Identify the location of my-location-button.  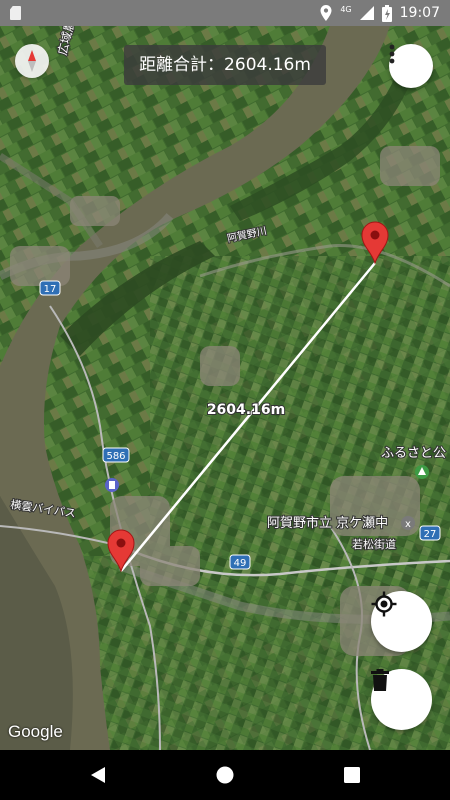
(401, 621).